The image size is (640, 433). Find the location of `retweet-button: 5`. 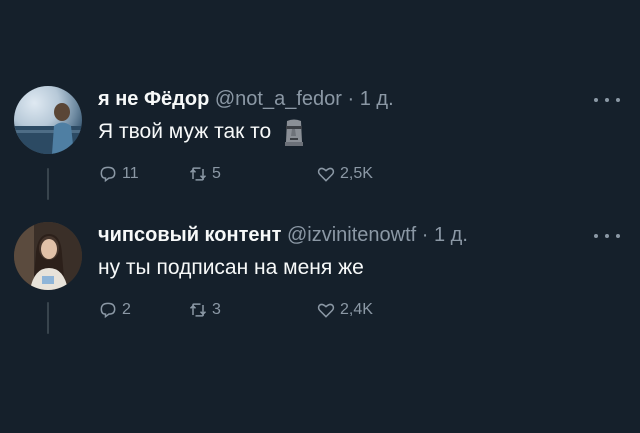

retweet-button: 5 is located at coordinates (204, 174).